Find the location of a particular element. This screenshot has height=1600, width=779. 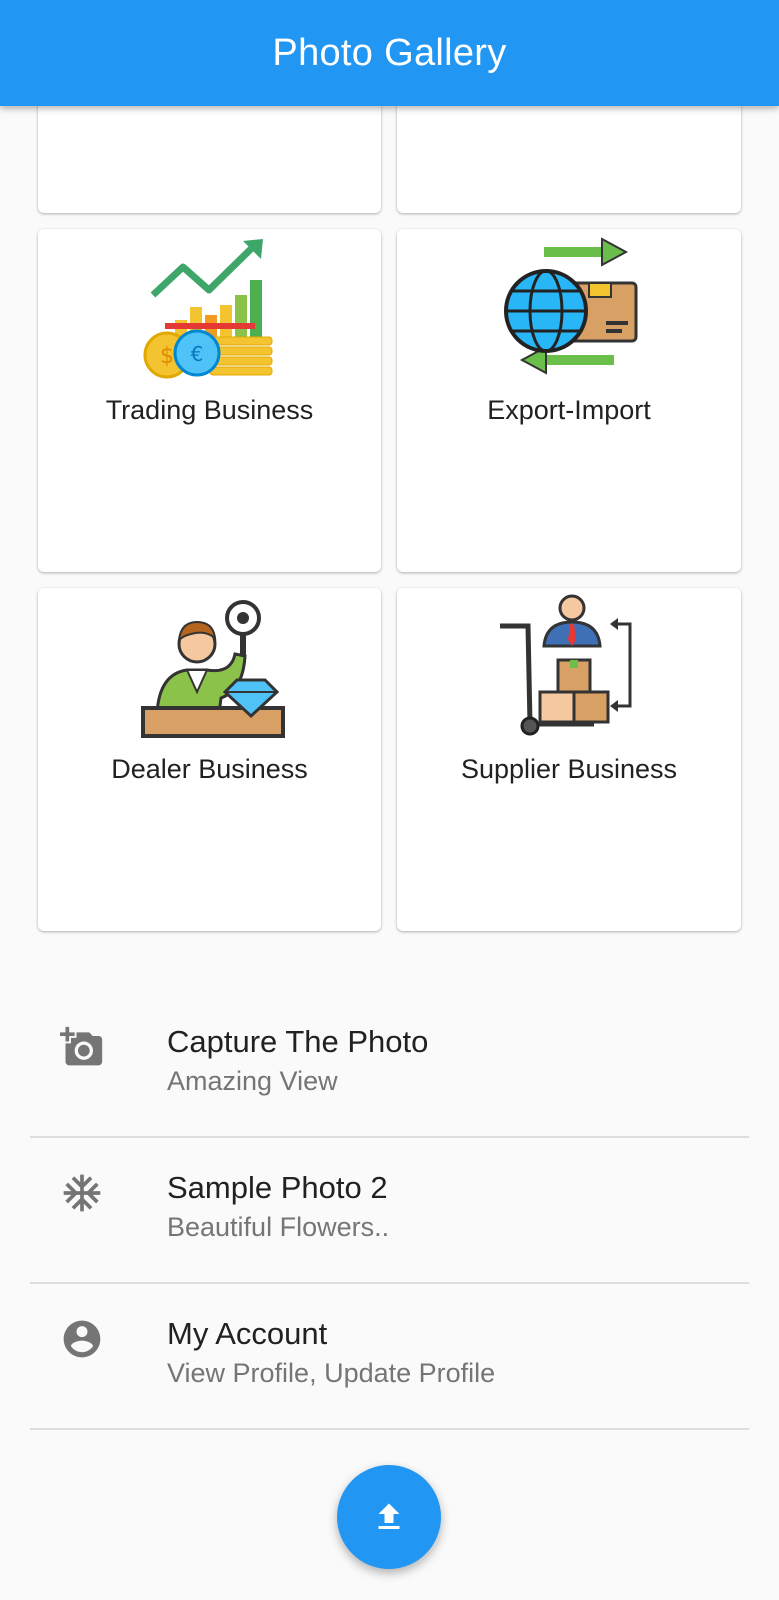

grid-card-trading-business: $ € Trading Business is located at coordinates (209, 400).